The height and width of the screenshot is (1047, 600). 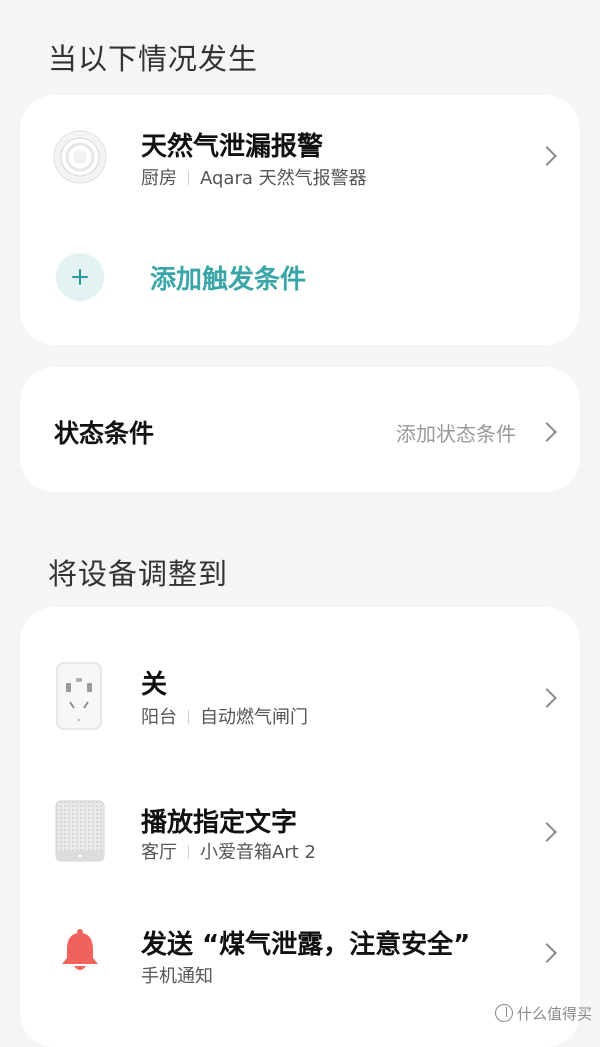 What do you see at coordinates (79, 698) in the screenshot?
I see `smart-plug-icon` at bounding box center [79, 698].